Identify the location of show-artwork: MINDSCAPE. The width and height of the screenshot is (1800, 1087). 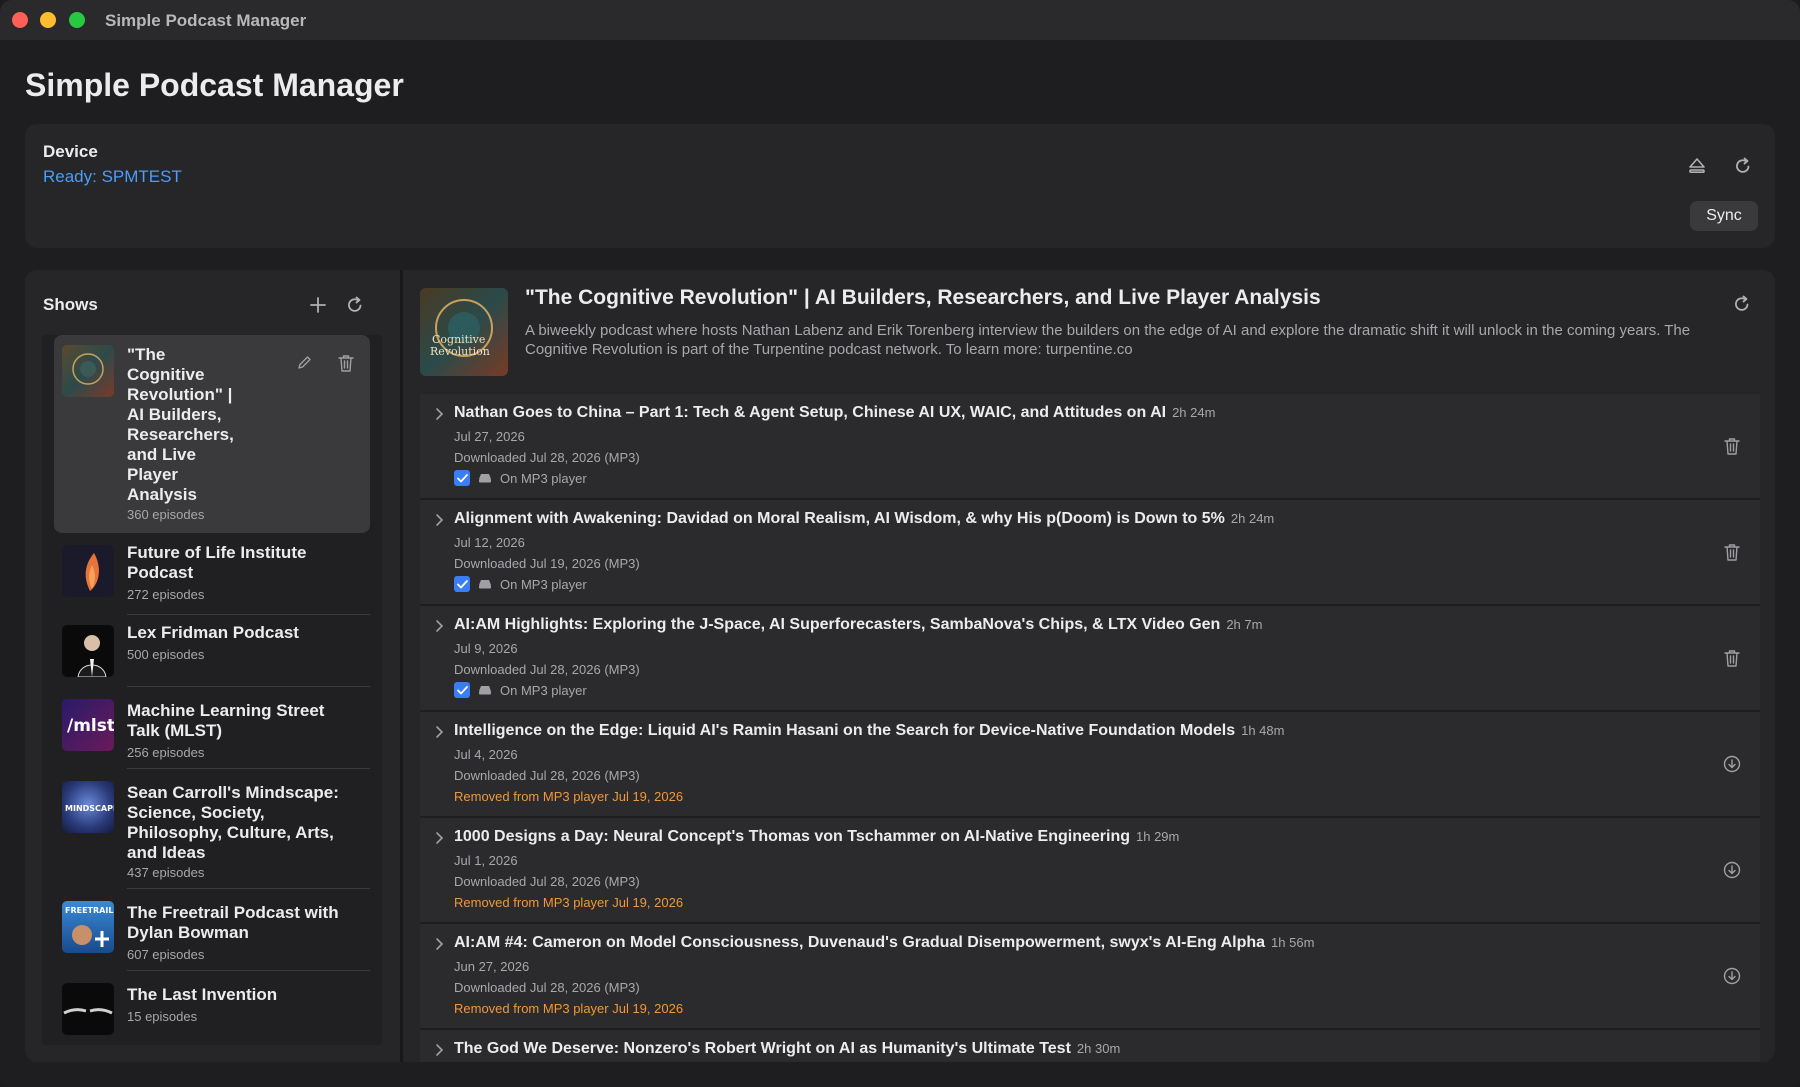
(88, 807).